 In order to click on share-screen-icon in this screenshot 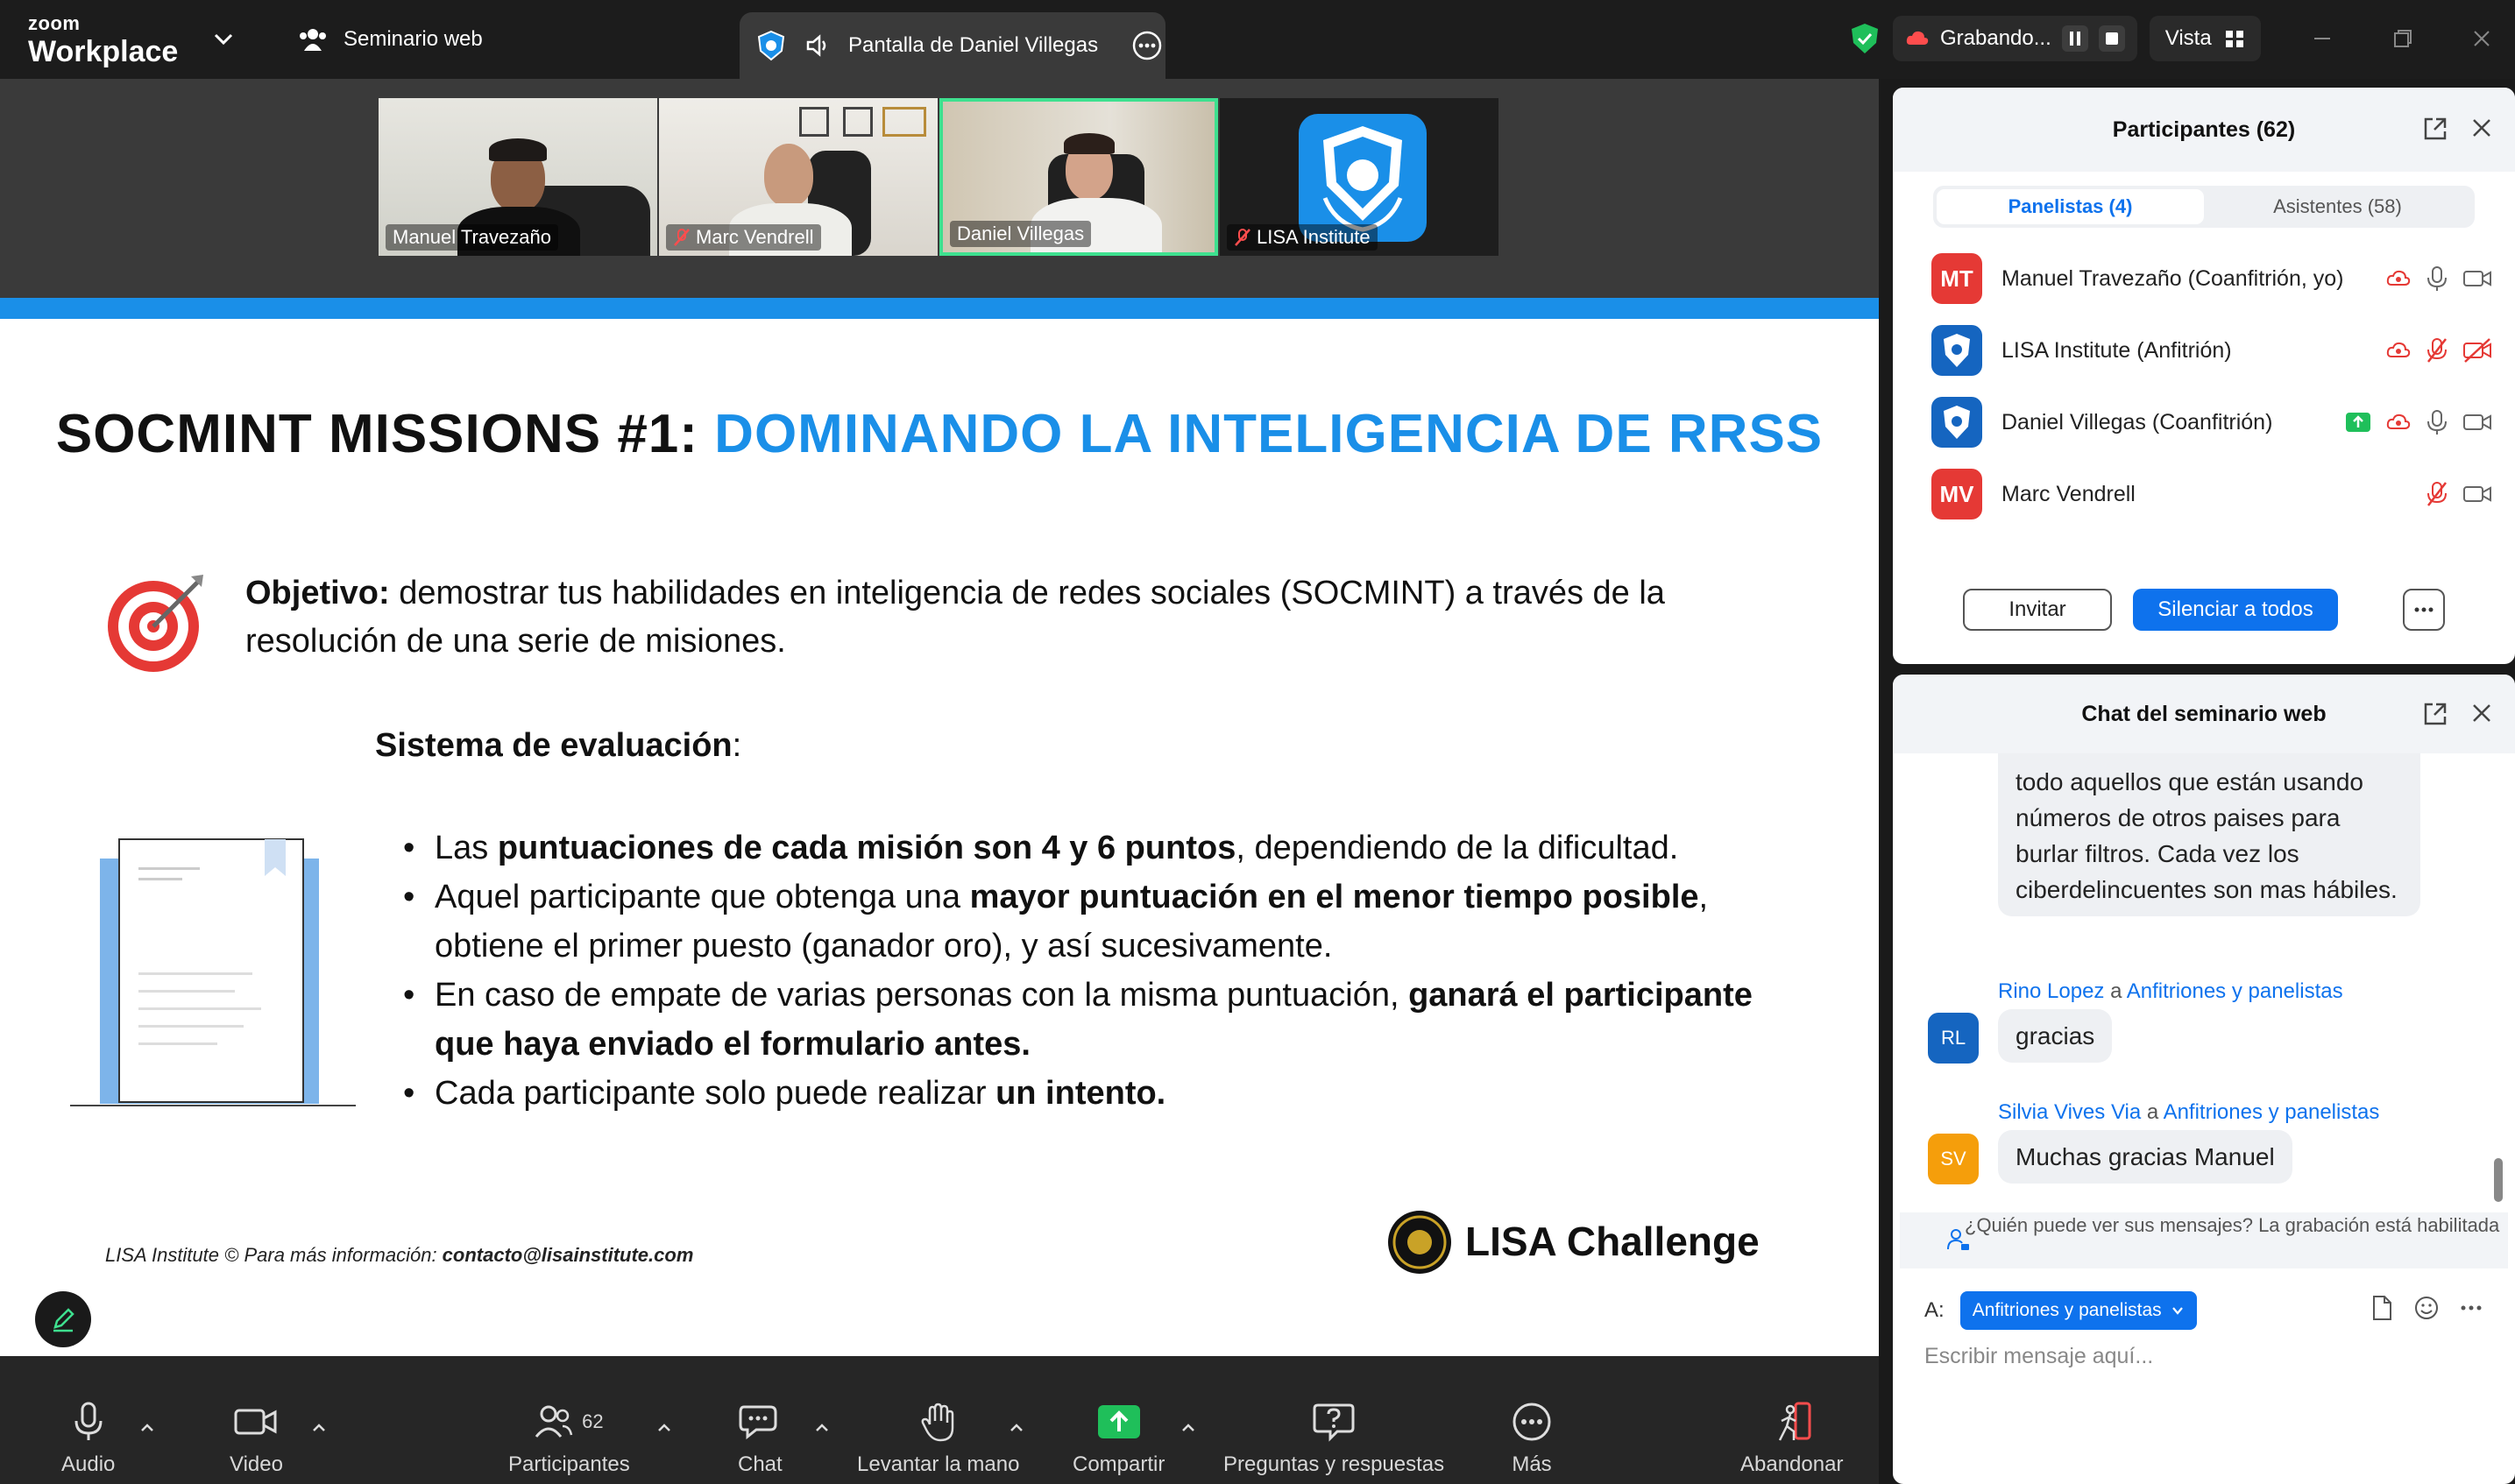, I will do `click(1118, 1421)`.